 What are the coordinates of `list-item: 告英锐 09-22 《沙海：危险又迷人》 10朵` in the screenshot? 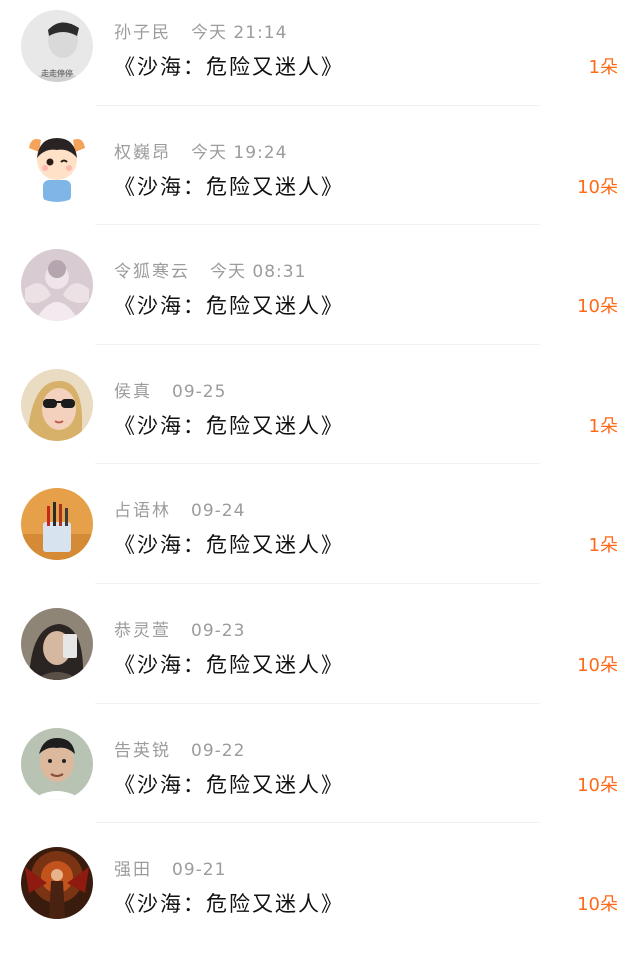 It's located at (320, 778).